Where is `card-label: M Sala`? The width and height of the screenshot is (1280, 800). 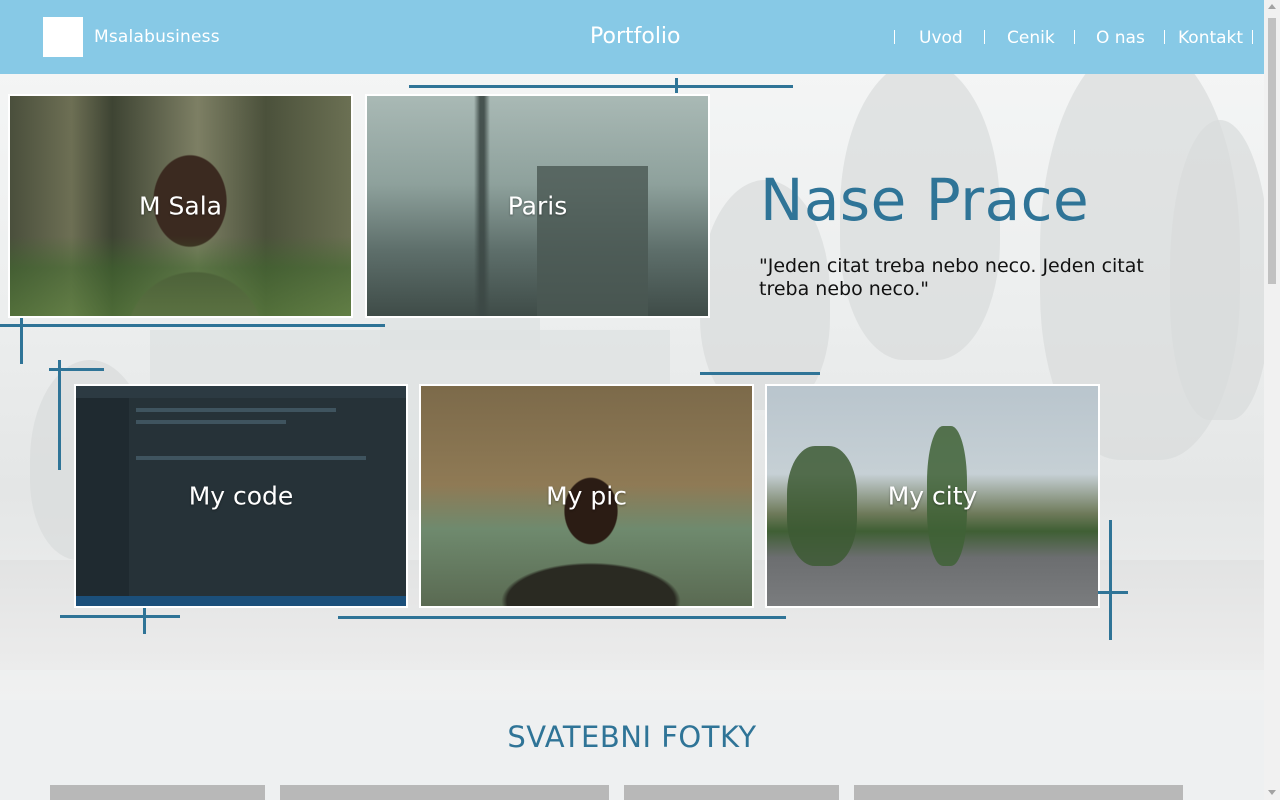
card-label: M Sala is located at coordinates (180, 206).